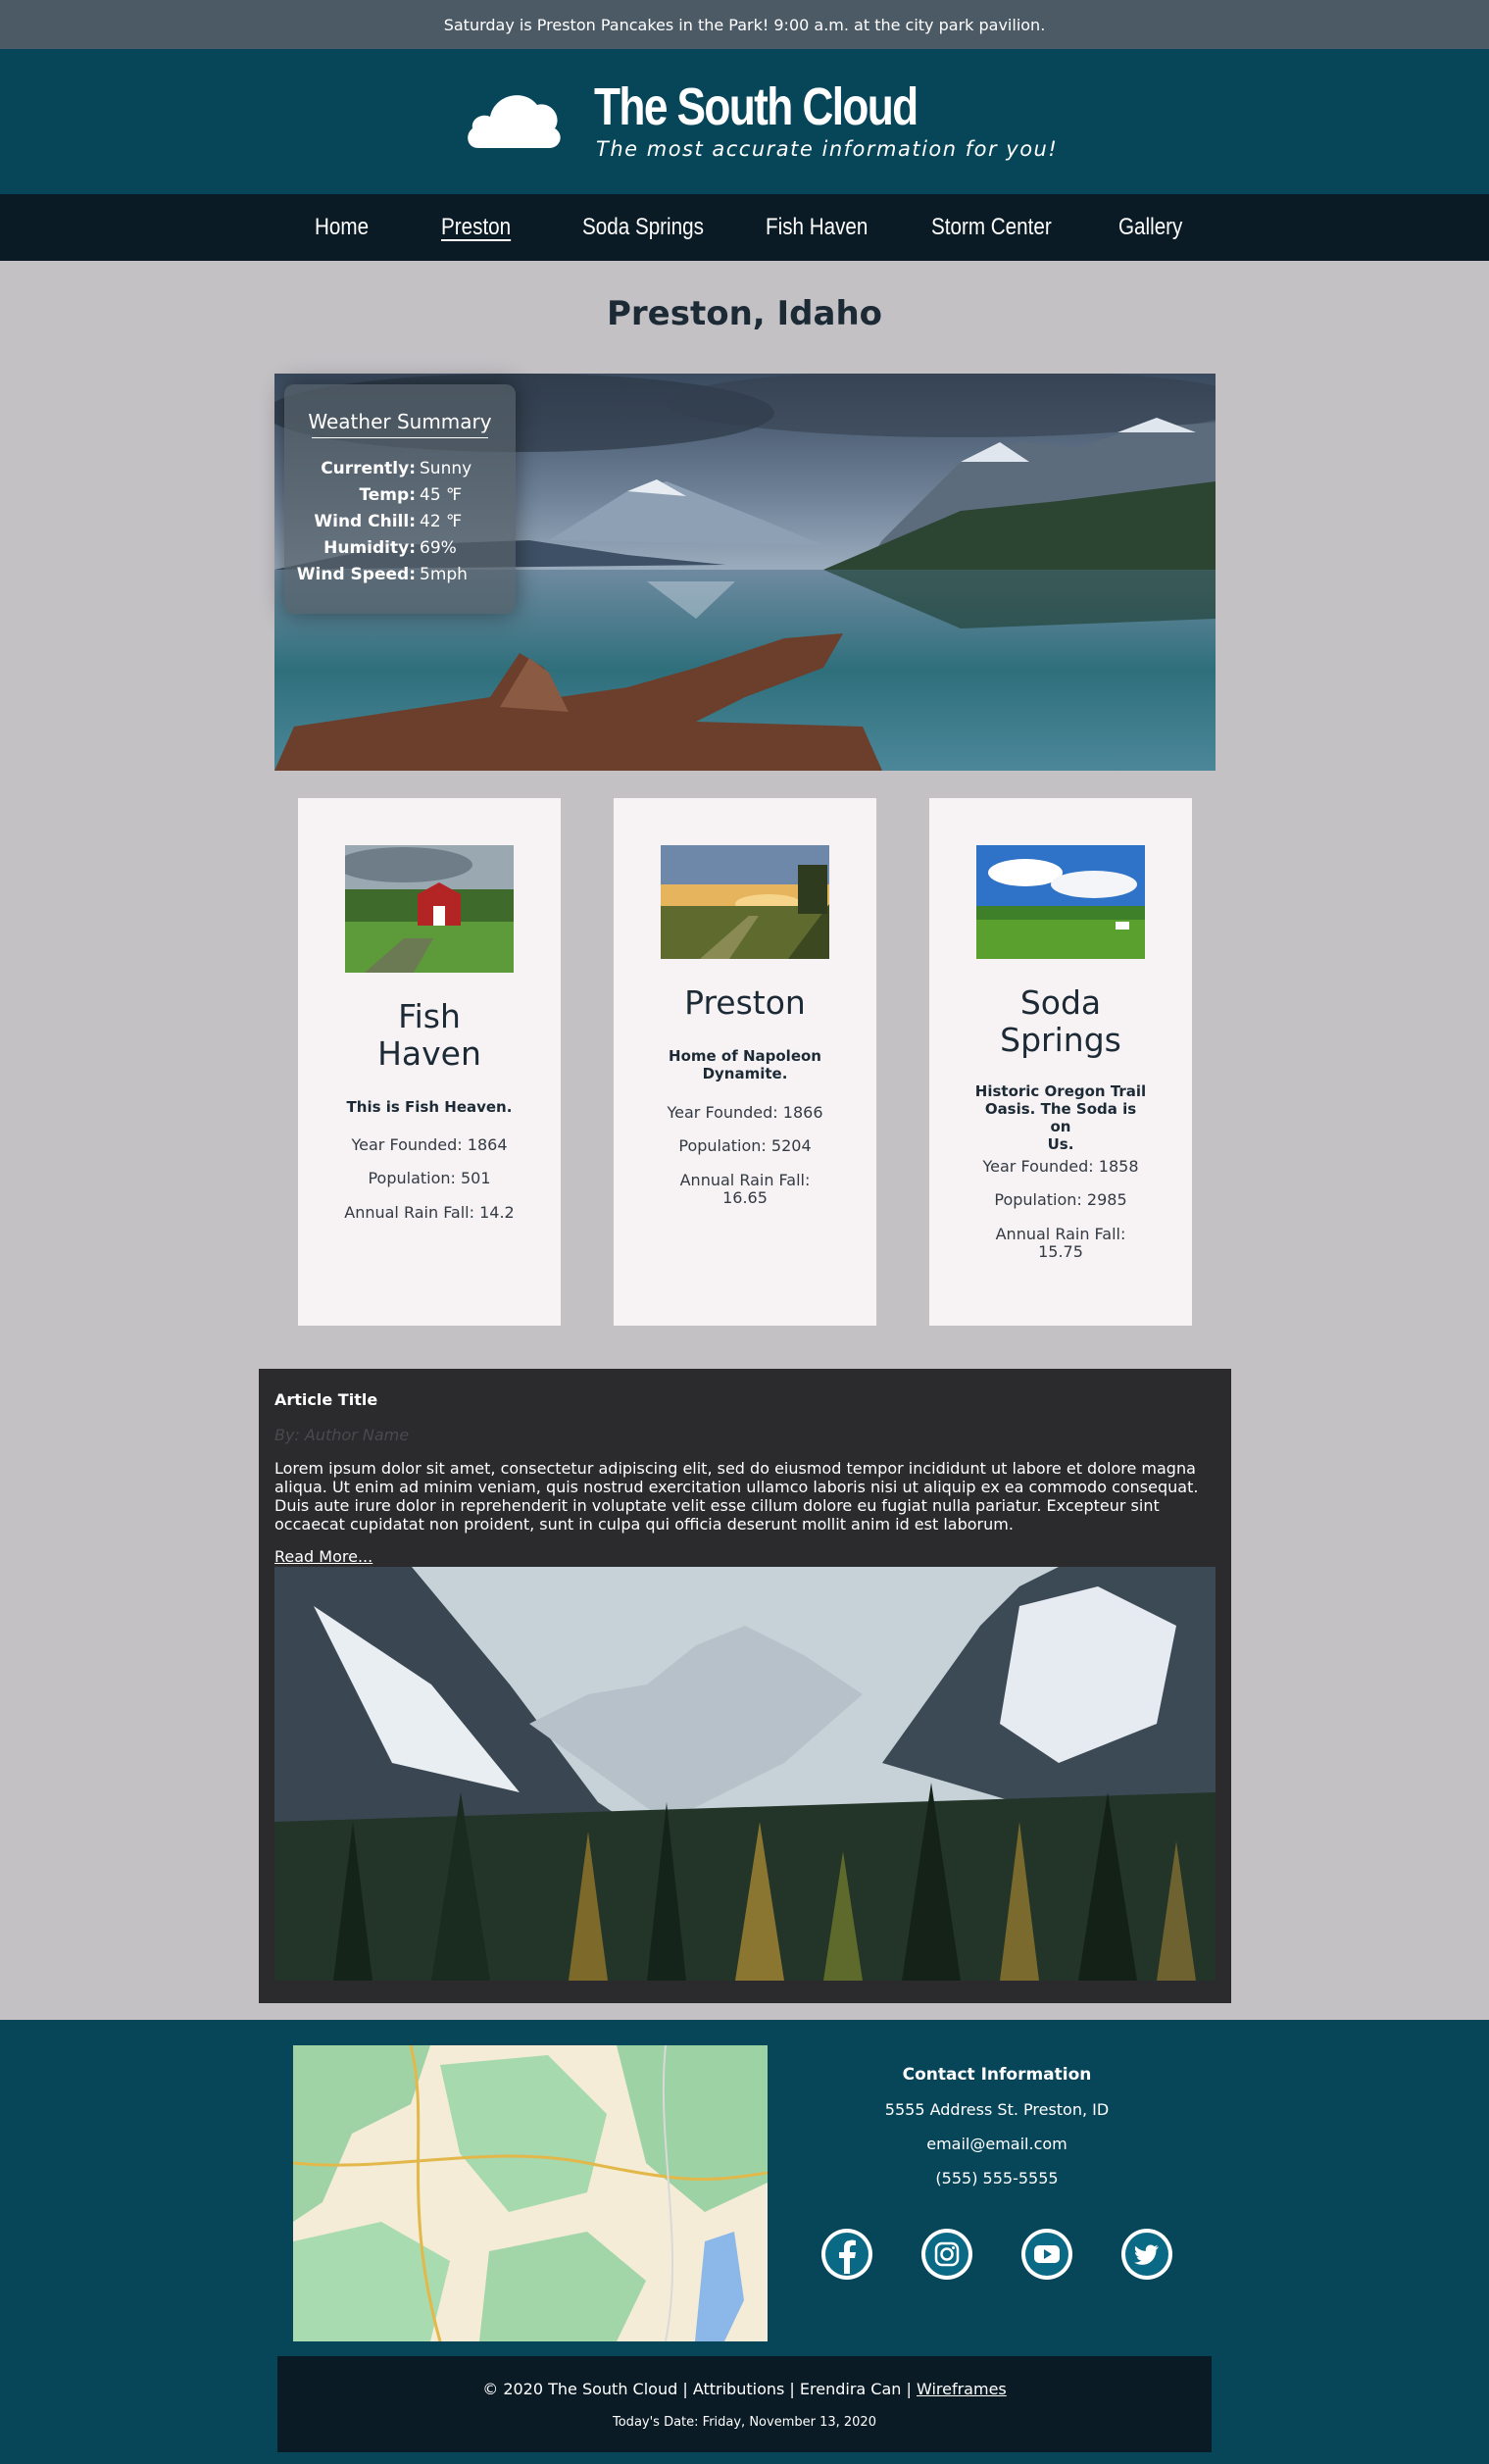 The height and width of the screenshot is (2464, 1489). Describe the element at coordinates (476, 227) in the screenshot. I see `nav-preston: Preston` at that location.